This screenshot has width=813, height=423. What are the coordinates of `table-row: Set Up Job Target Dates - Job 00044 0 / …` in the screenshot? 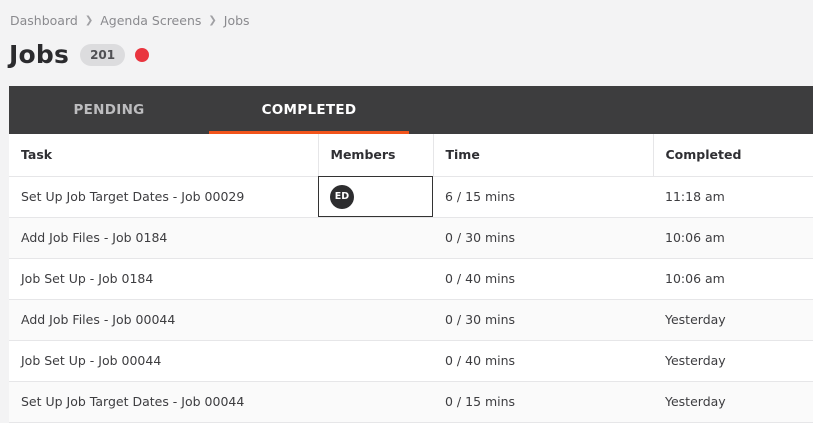 It's located at (411, 402).